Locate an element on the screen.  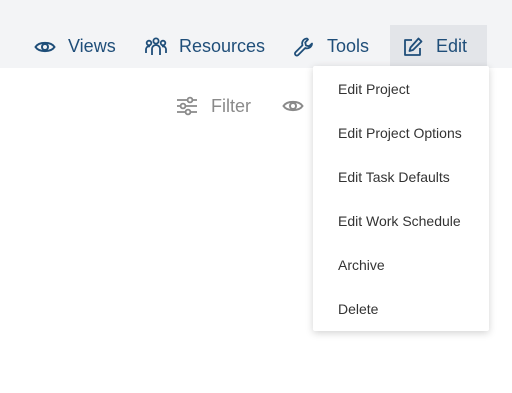
views-label: Views is located at coordinates (92, 46).